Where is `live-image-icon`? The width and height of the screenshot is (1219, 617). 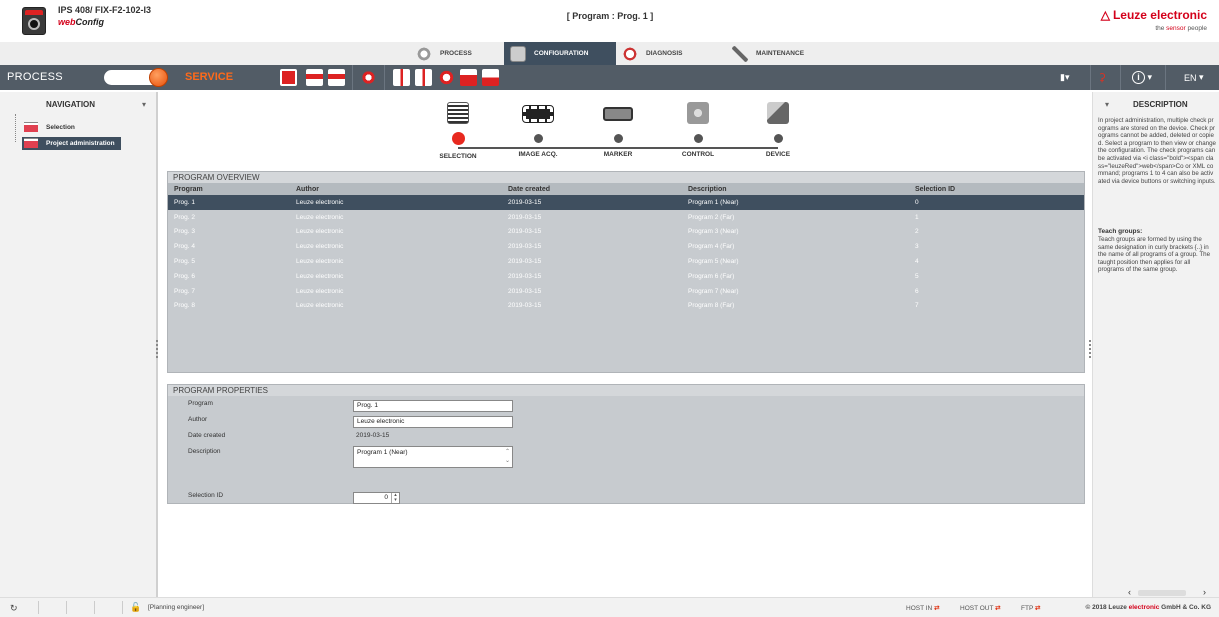 live-image-icon is located at coordinates (288, 77).